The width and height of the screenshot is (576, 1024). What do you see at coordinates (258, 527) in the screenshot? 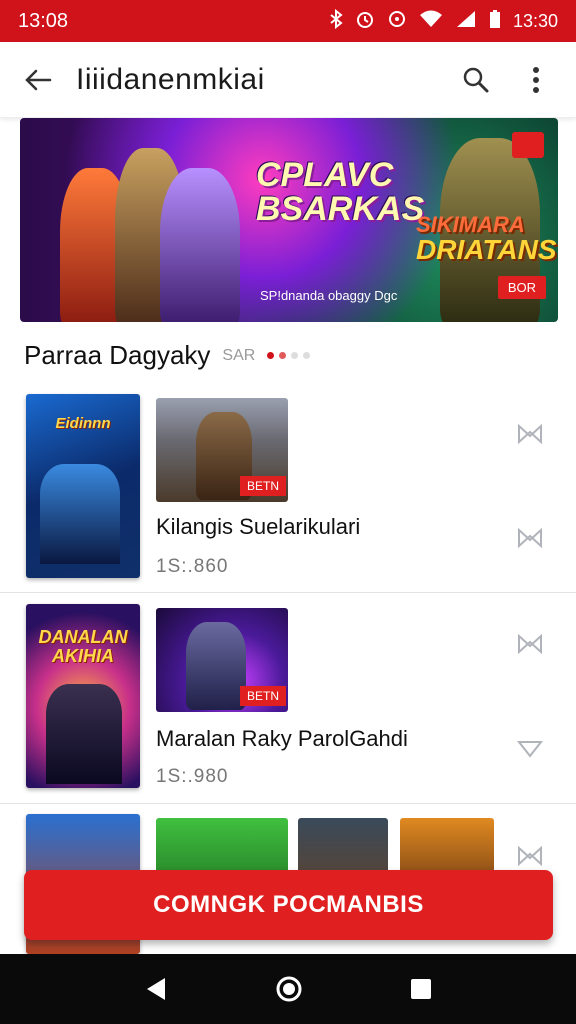
I see `row-title: Kilangis Suelarikulari` at bounding box center [258, 527].